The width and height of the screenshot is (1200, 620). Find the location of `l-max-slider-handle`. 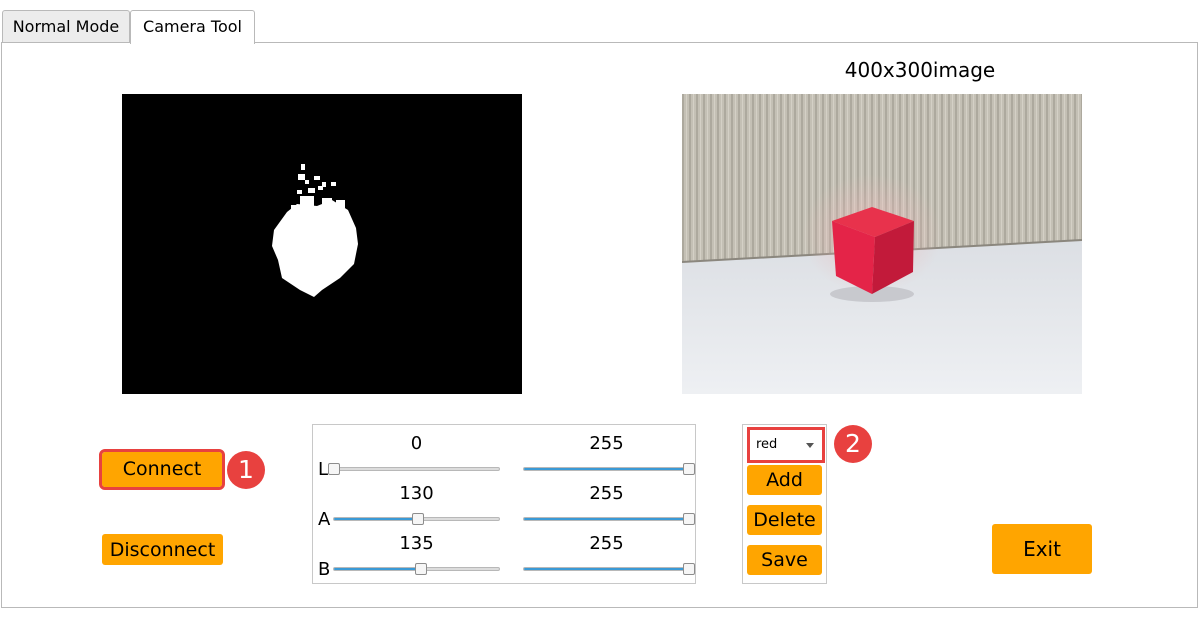

l-max-slider-handle is located at coordinates (689, 469).